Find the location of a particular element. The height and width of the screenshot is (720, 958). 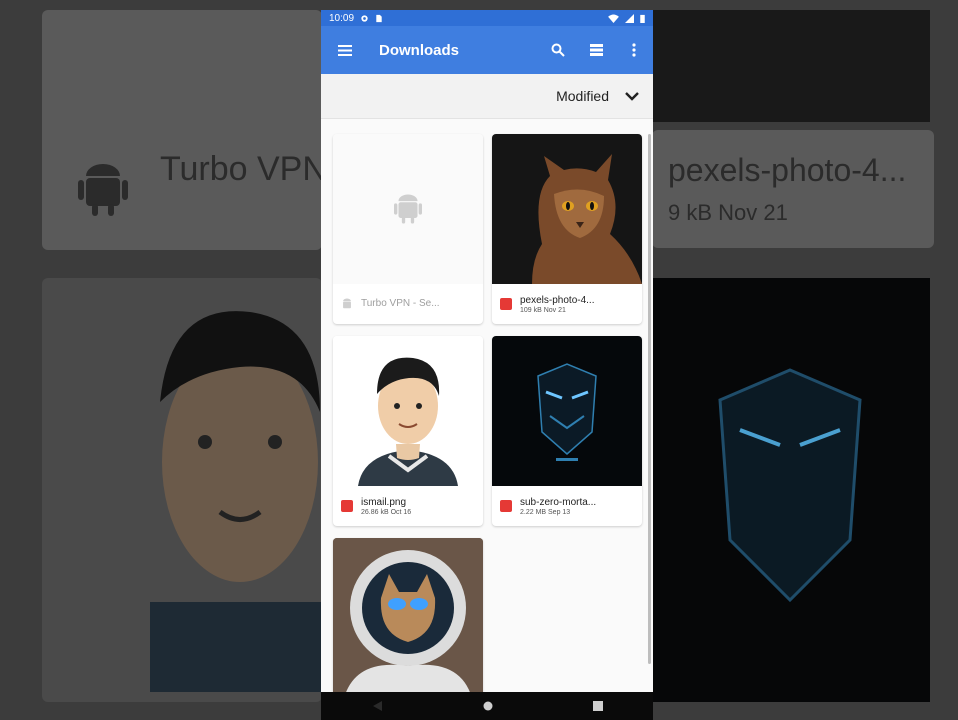

bg-file-title-left: Turbo VPN is located at coordinates (243, 169).